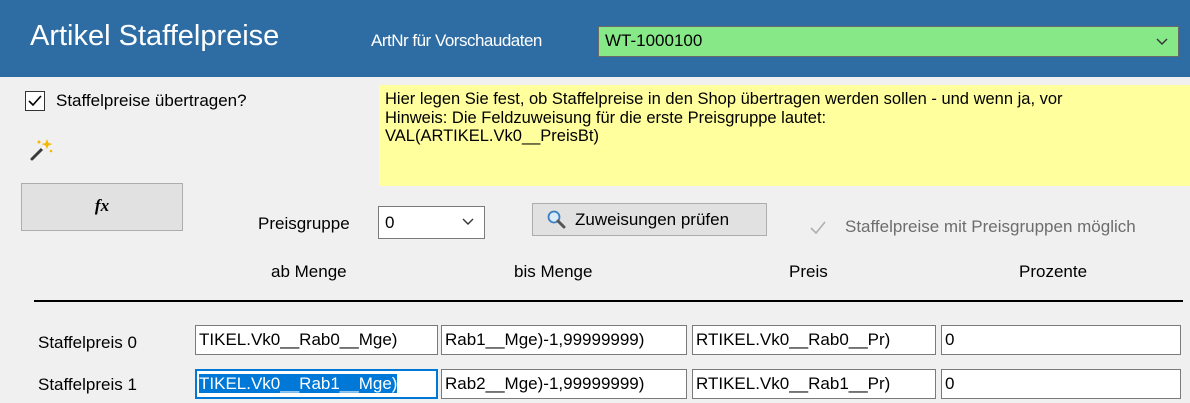  I want to click on price-group-value: 0, so click(390, 222).